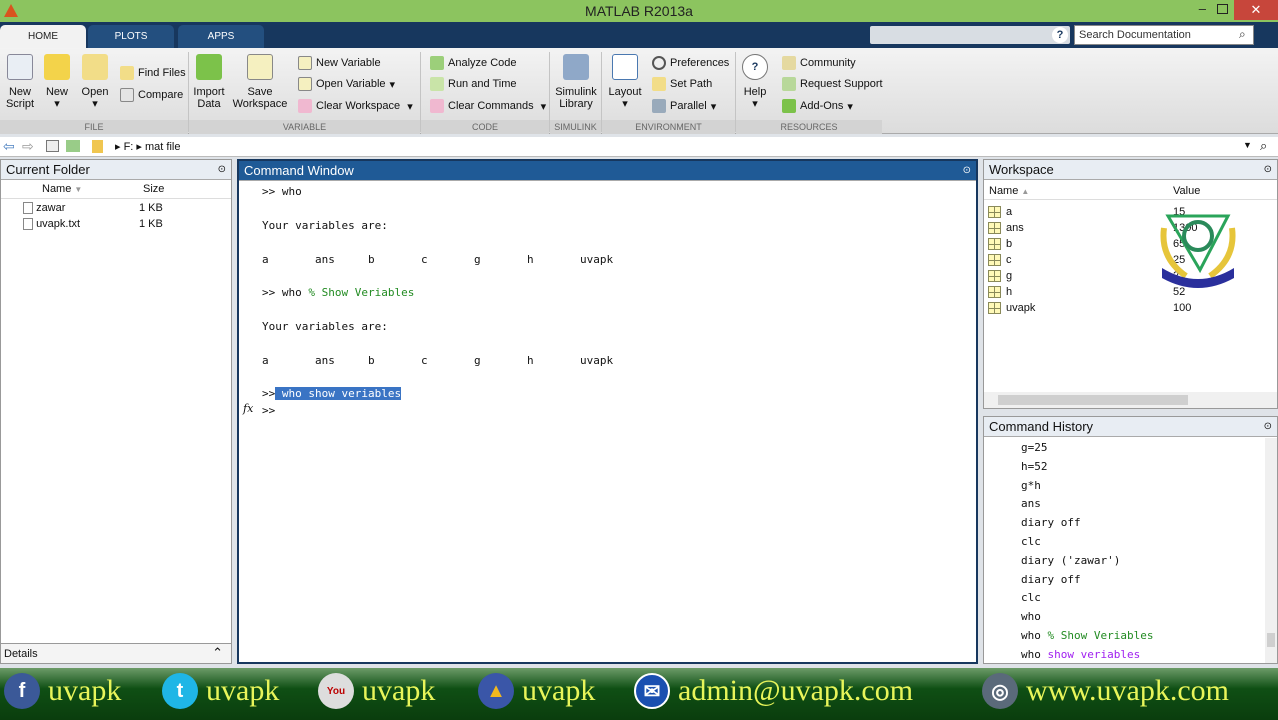 The width and height of the screenshot is (1278, 720). What do you see at coordinates (131, 36) in the screenshot?
I see `tab-plots: PLOTS` at bounding box center [131, 36].